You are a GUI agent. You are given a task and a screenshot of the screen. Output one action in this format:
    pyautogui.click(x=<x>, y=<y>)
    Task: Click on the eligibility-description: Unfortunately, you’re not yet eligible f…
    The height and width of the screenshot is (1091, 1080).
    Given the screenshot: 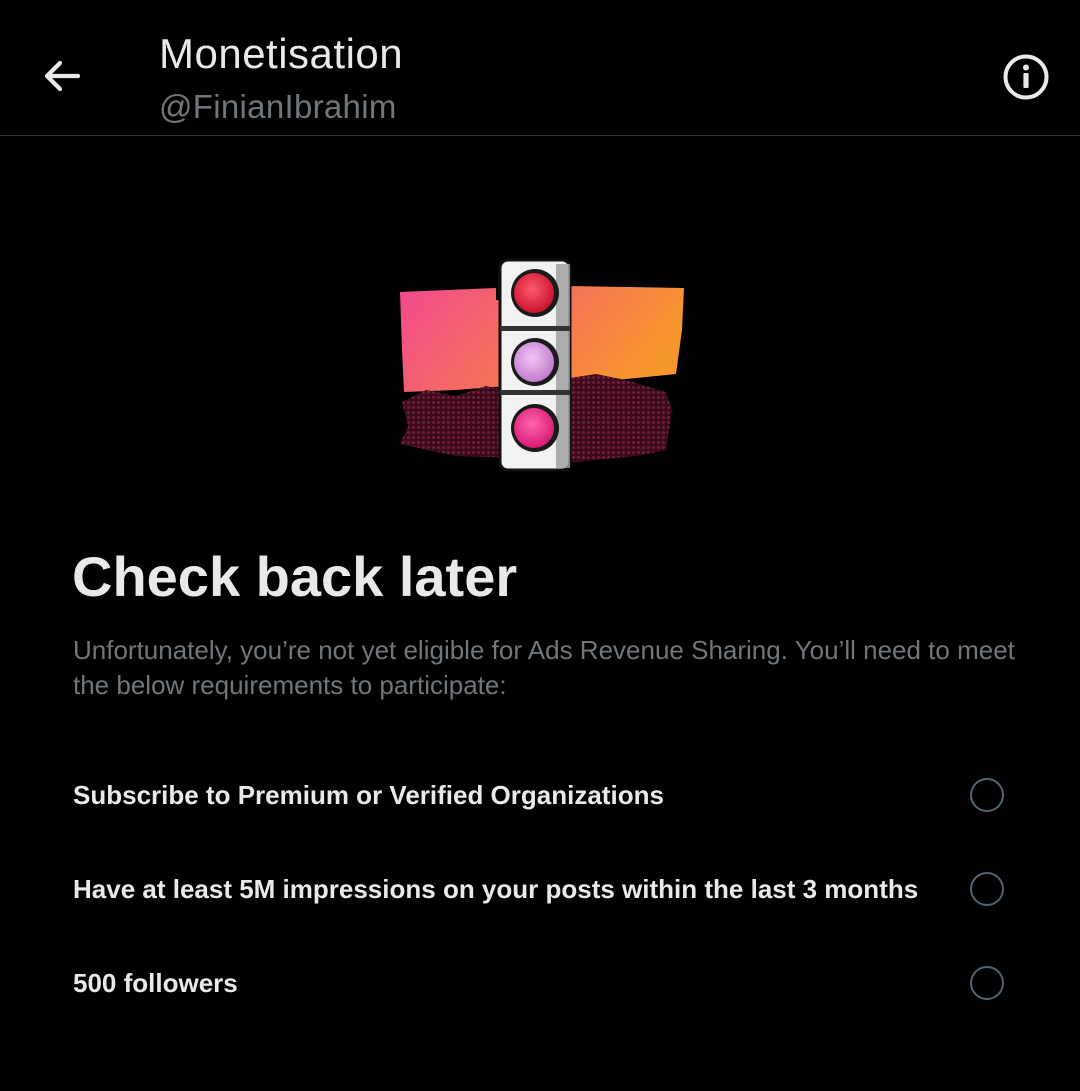 What is the action you would take?
    pyautogui.click(x=544, y=667)
    